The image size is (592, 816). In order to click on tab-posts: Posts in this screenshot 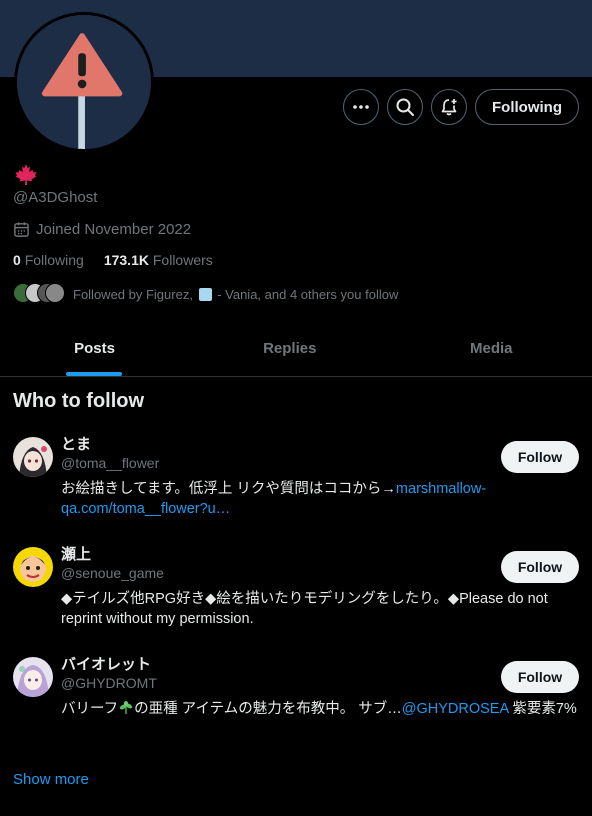, I will do `click(94, 348)`.